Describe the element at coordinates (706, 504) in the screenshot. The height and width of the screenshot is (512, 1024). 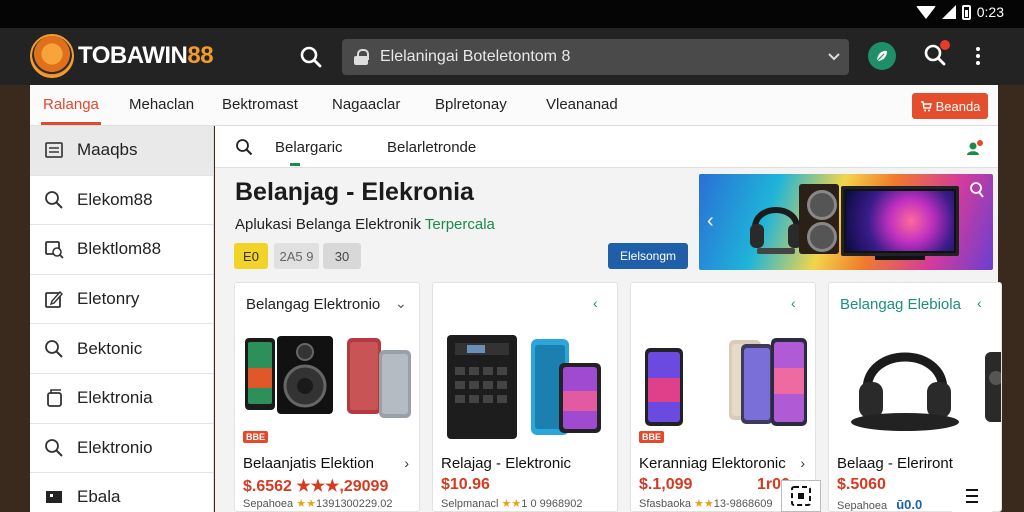
I see `product-meta: Sfasbaoka ★★13-9868609` at that location.